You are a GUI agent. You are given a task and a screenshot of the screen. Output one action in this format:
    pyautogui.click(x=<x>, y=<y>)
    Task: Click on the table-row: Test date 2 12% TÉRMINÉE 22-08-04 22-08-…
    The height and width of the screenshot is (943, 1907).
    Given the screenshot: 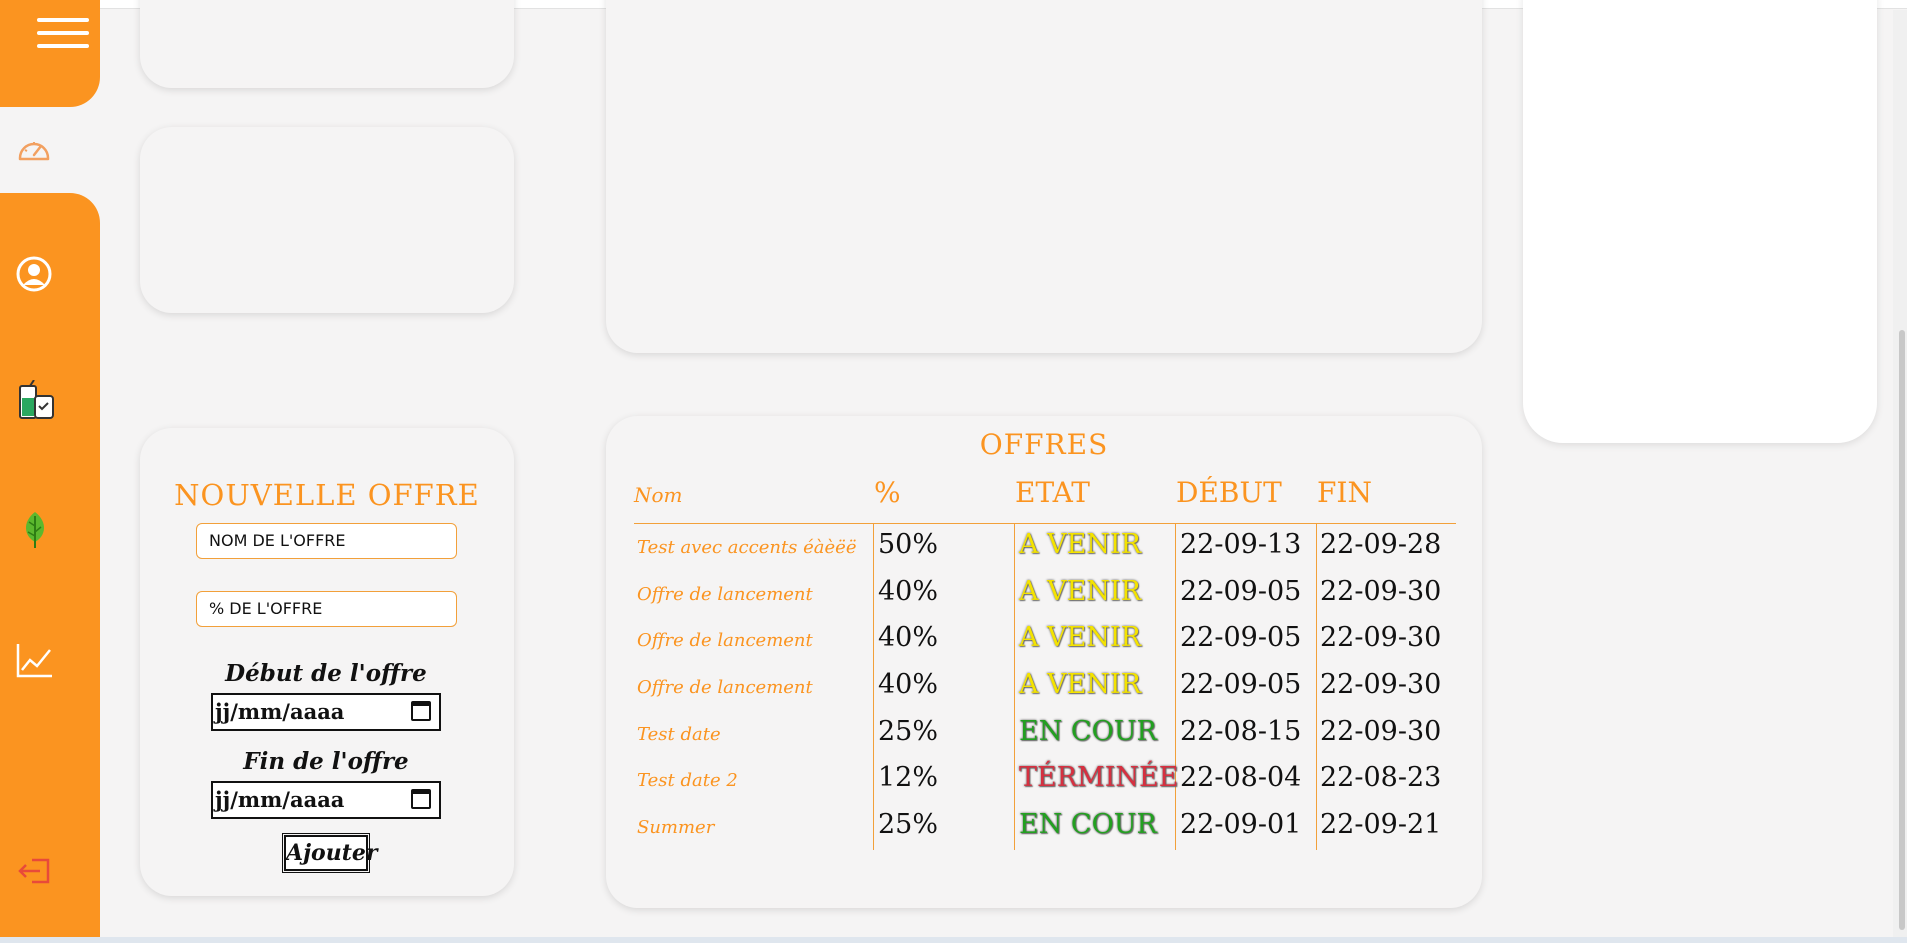 What is the action you would take?
    pyautogui.click(x=953, y=783)
    